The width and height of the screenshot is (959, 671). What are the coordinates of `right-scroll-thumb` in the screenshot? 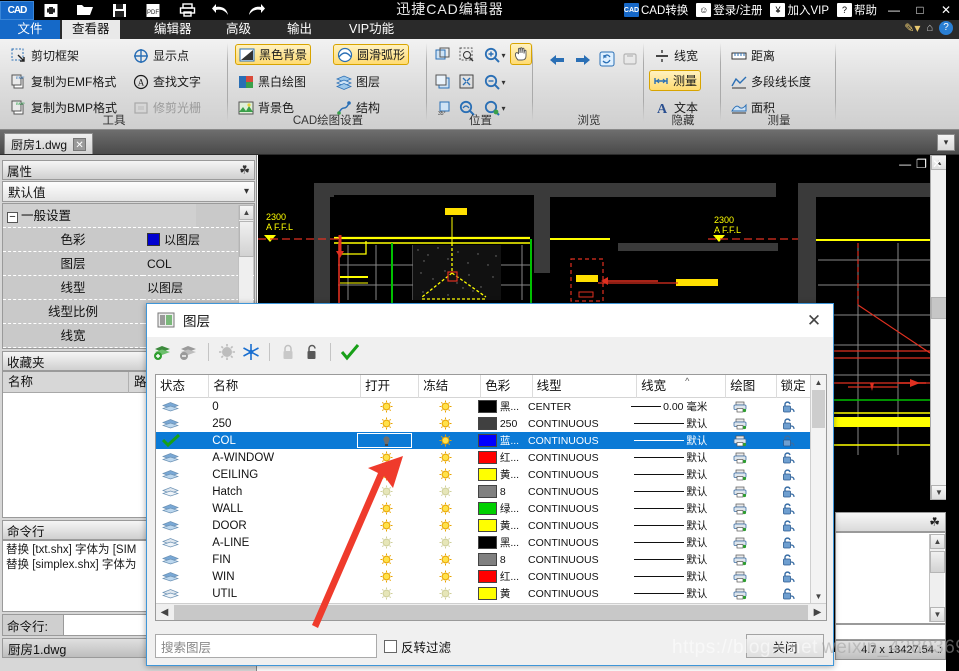 It's located at (937, 562).